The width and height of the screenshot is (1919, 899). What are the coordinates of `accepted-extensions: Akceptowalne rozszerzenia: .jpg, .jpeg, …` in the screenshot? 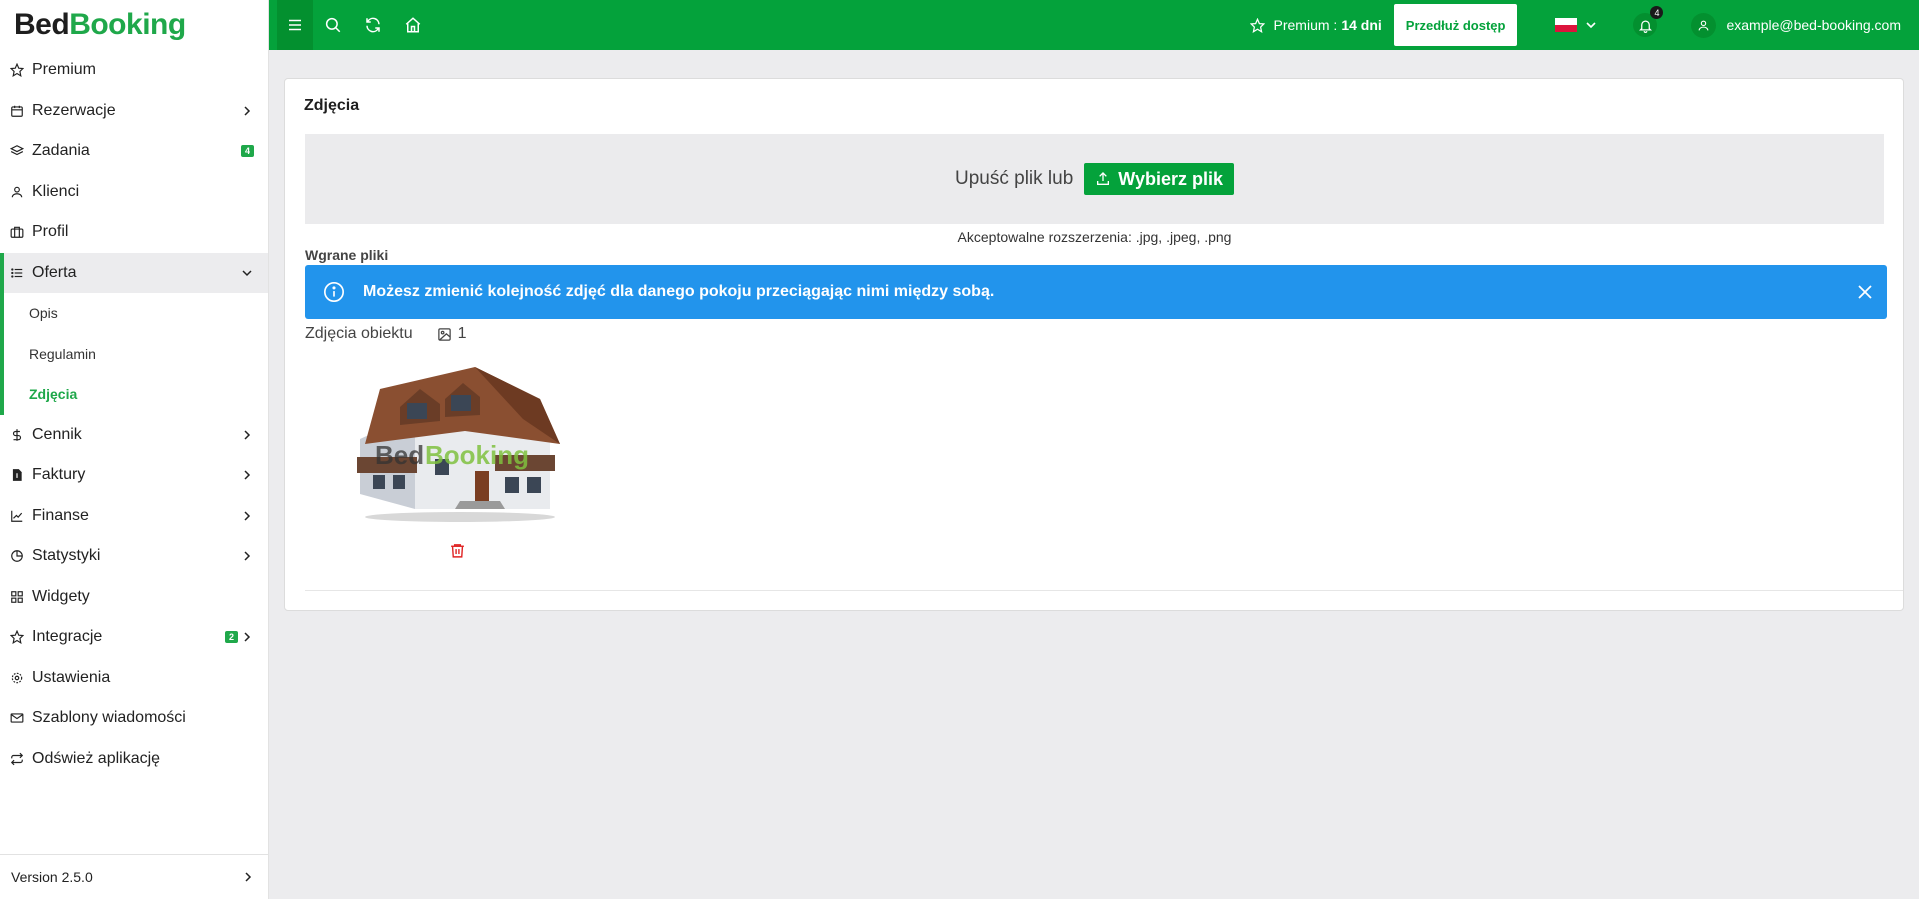 It's located at (1094, 237).